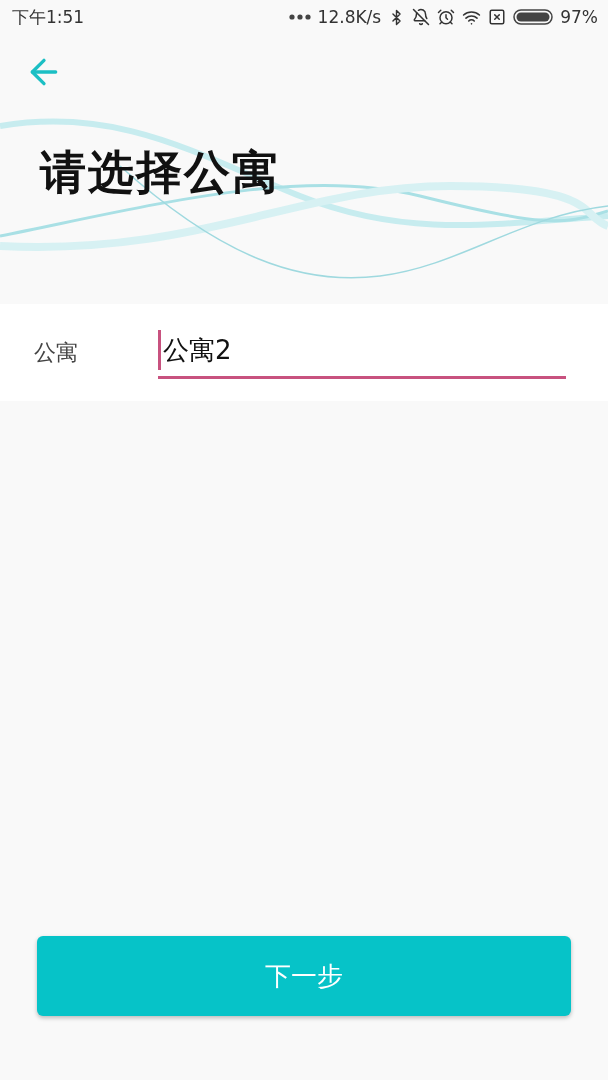  What do you see at coordinates (421, 17) in the screenshot?
I see `mute-icon` at bounding box center [421, 17].